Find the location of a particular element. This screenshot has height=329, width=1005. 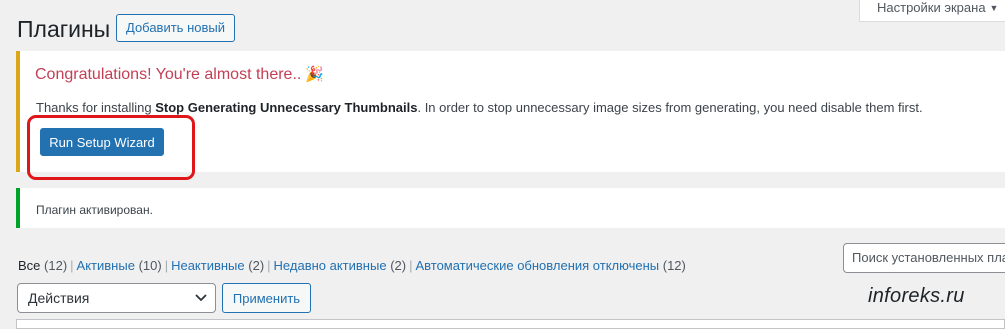

notice-text-before: Thanks for installing is located at coordinates (96, 107).